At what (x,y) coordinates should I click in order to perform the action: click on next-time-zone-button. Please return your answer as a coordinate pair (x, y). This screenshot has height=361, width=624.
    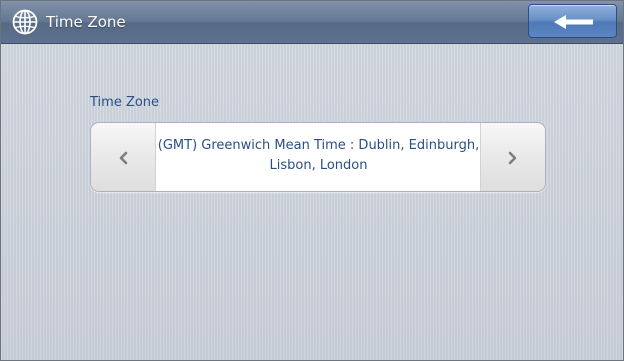
    Looking at the image, I should click on (512, 157).